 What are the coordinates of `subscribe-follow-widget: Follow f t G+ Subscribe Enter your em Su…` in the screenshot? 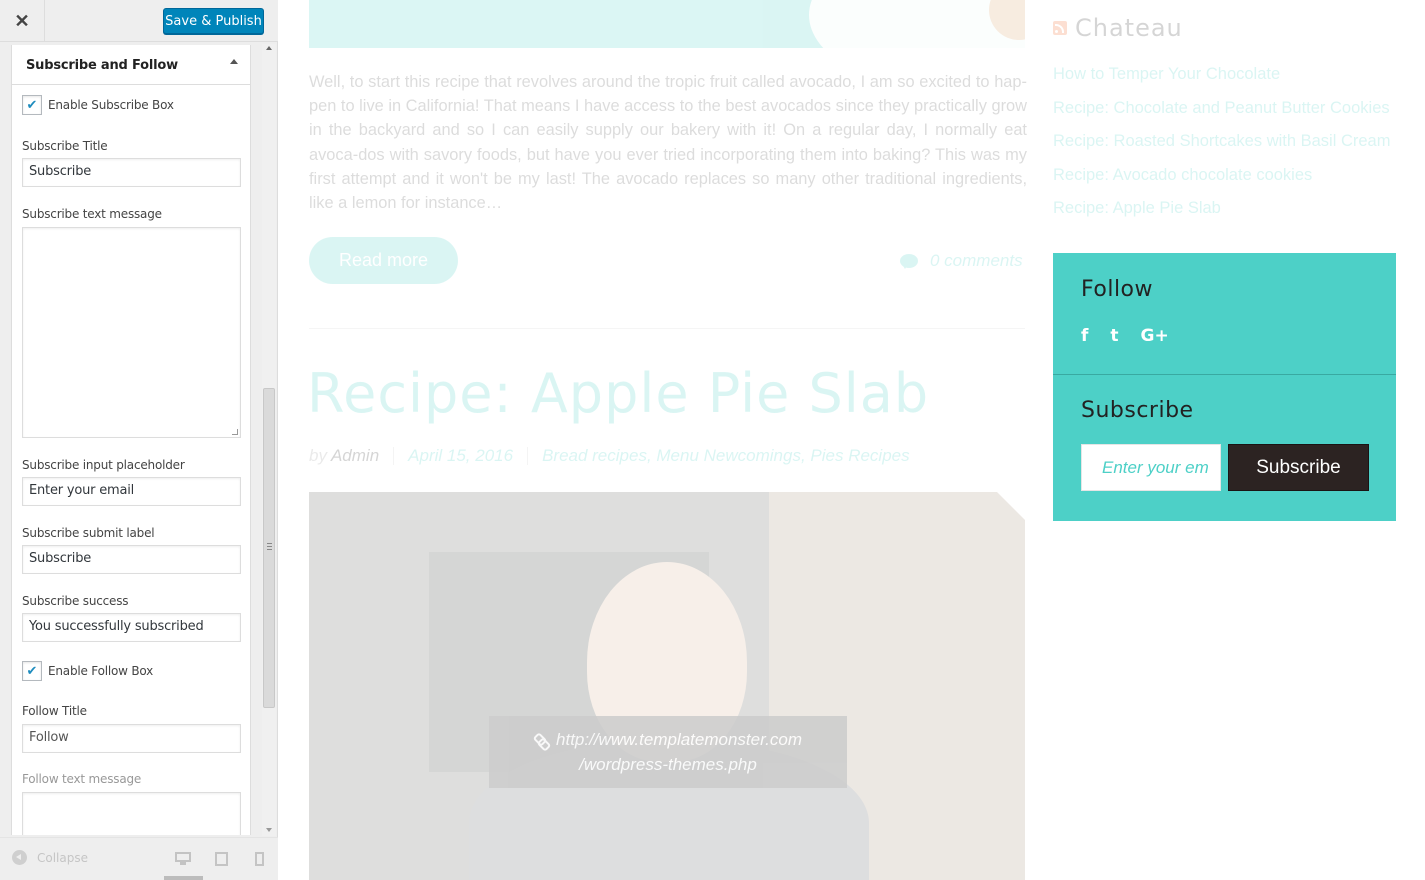 It's located at (1224, 387).